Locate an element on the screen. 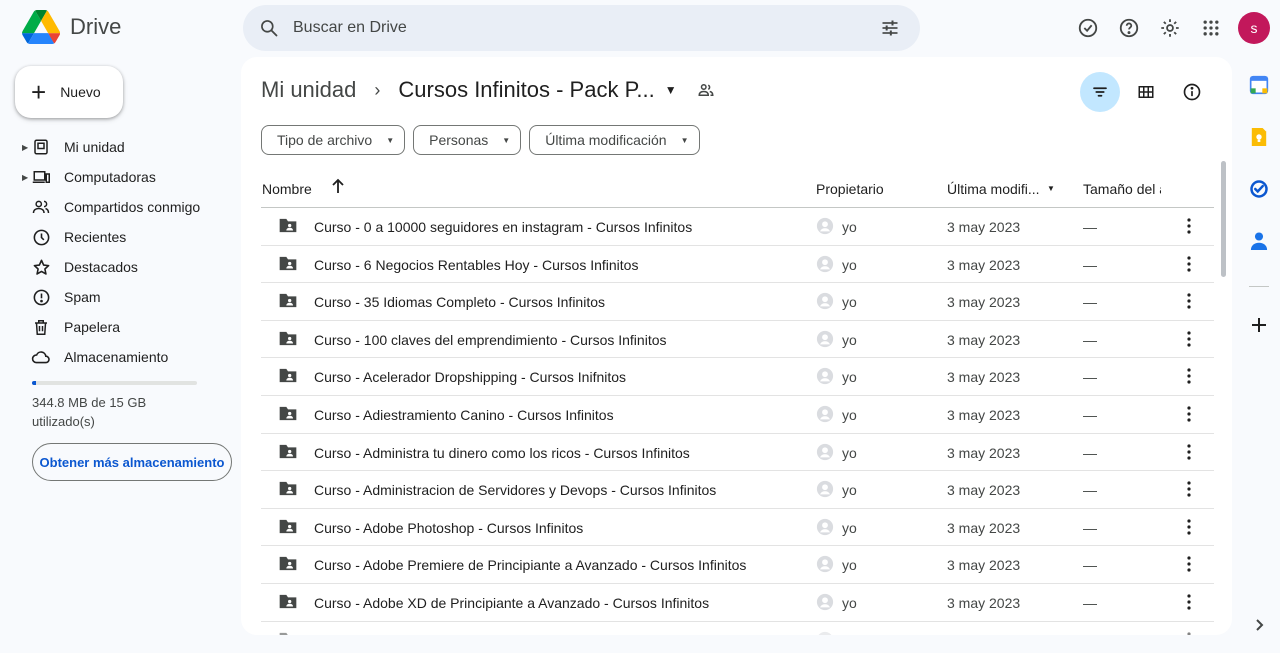 The height and width of the screenshot is (653, 1280). apps-grid-icon is located at coordinates (1211, 28).